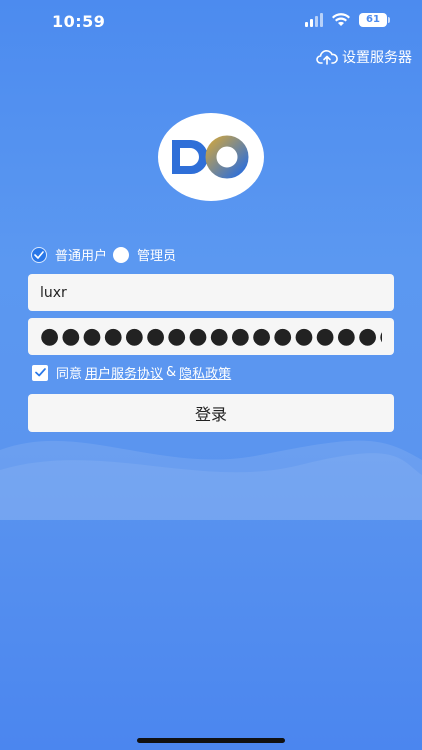  Describe the element at coordinates (211, 336) in the screenshot. I see `password-input` at that location.